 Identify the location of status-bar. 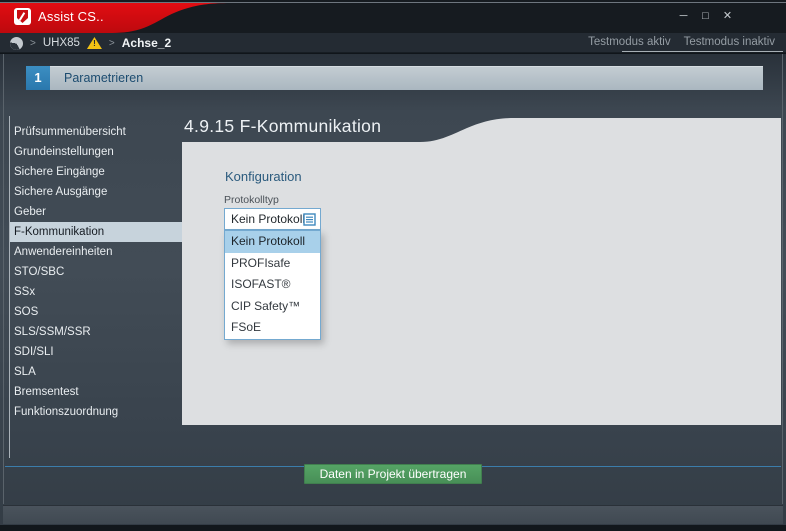
(393, 514).